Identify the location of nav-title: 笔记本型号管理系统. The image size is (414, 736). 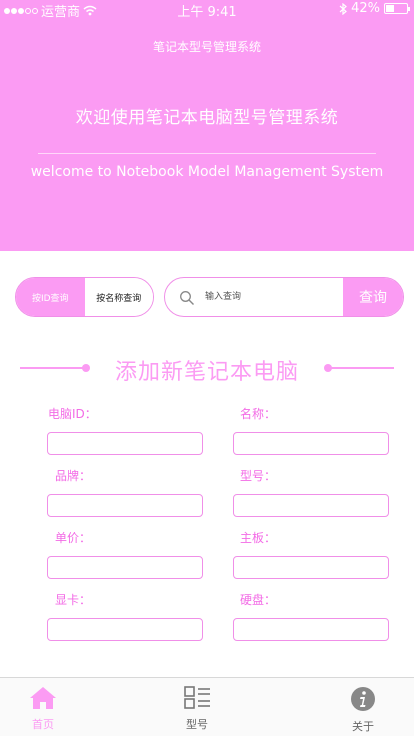
(206, 47).